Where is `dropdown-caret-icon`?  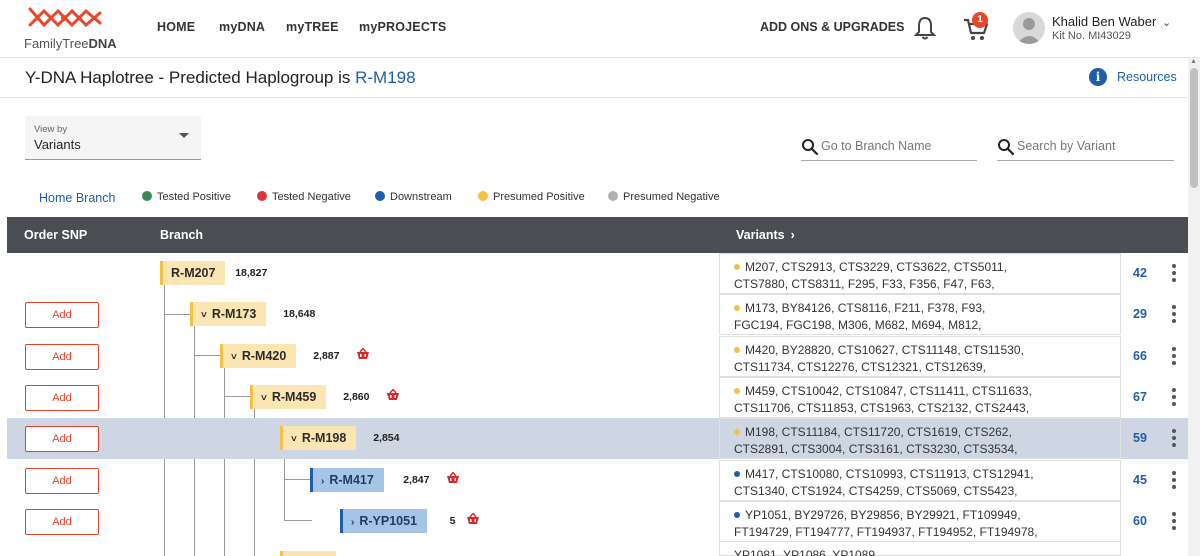
dropdown-caret-icon is located at coordinates (184, 135).